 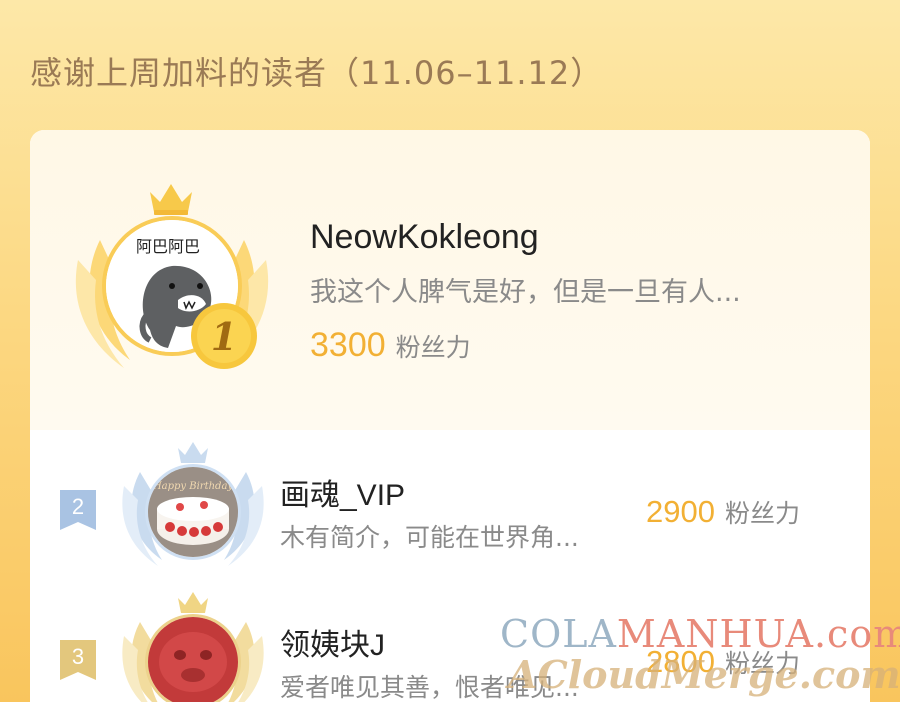 What do you see at coordinates (723, 512) in the screenshot?
I see `reader-score: 2900 粉丝力` at bounding box center [723, 512].